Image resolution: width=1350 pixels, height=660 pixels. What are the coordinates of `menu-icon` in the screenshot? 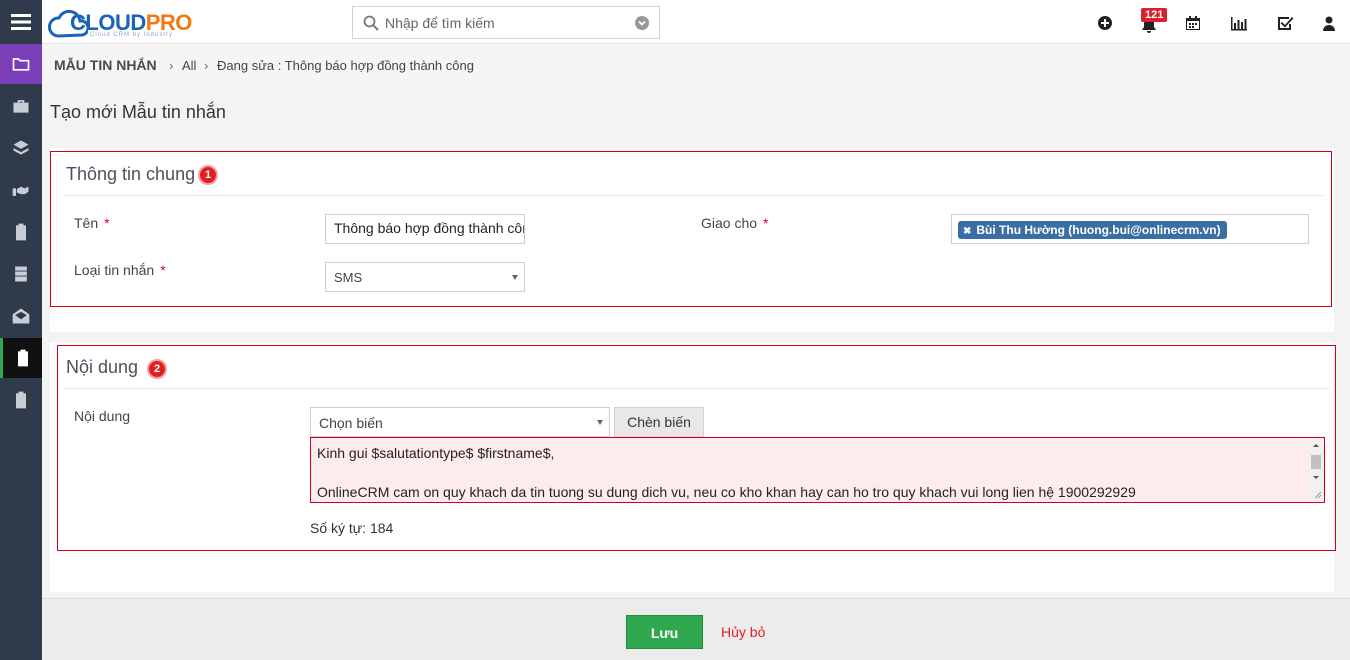 It's located at (21, 22).